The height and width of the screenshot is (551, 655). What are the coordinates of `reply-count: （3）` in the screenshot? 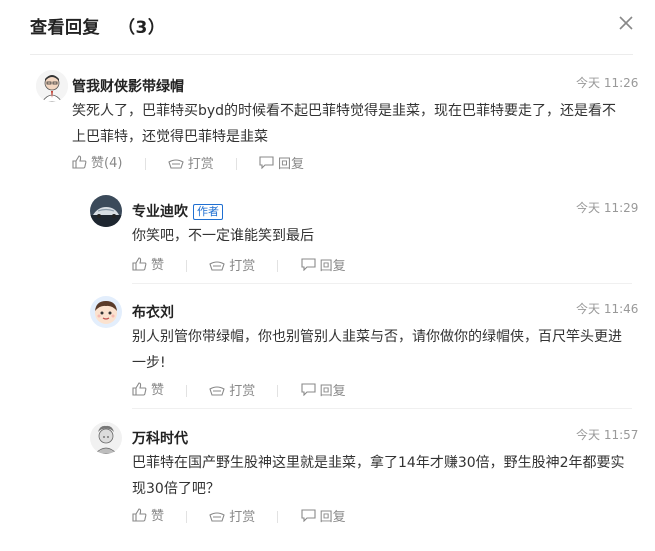 It's located at (142, 28).